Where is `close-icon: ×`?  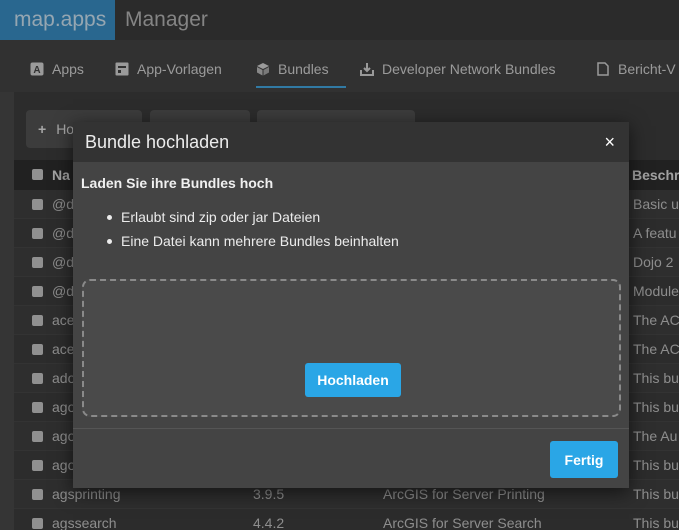 close-icon: × is located at coordinates (609, 142).